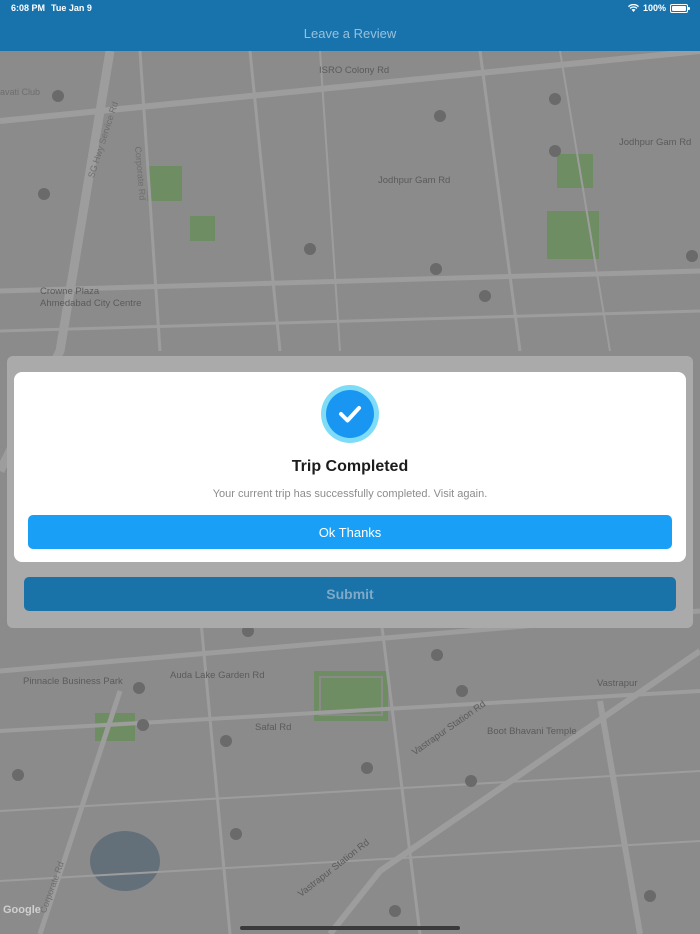 This screenshot has width=700, height=934. What do you see at coordinates (617, 683) in the screenshot?
I see `map-label: Vastrapur` at bounding box center [617, 683].